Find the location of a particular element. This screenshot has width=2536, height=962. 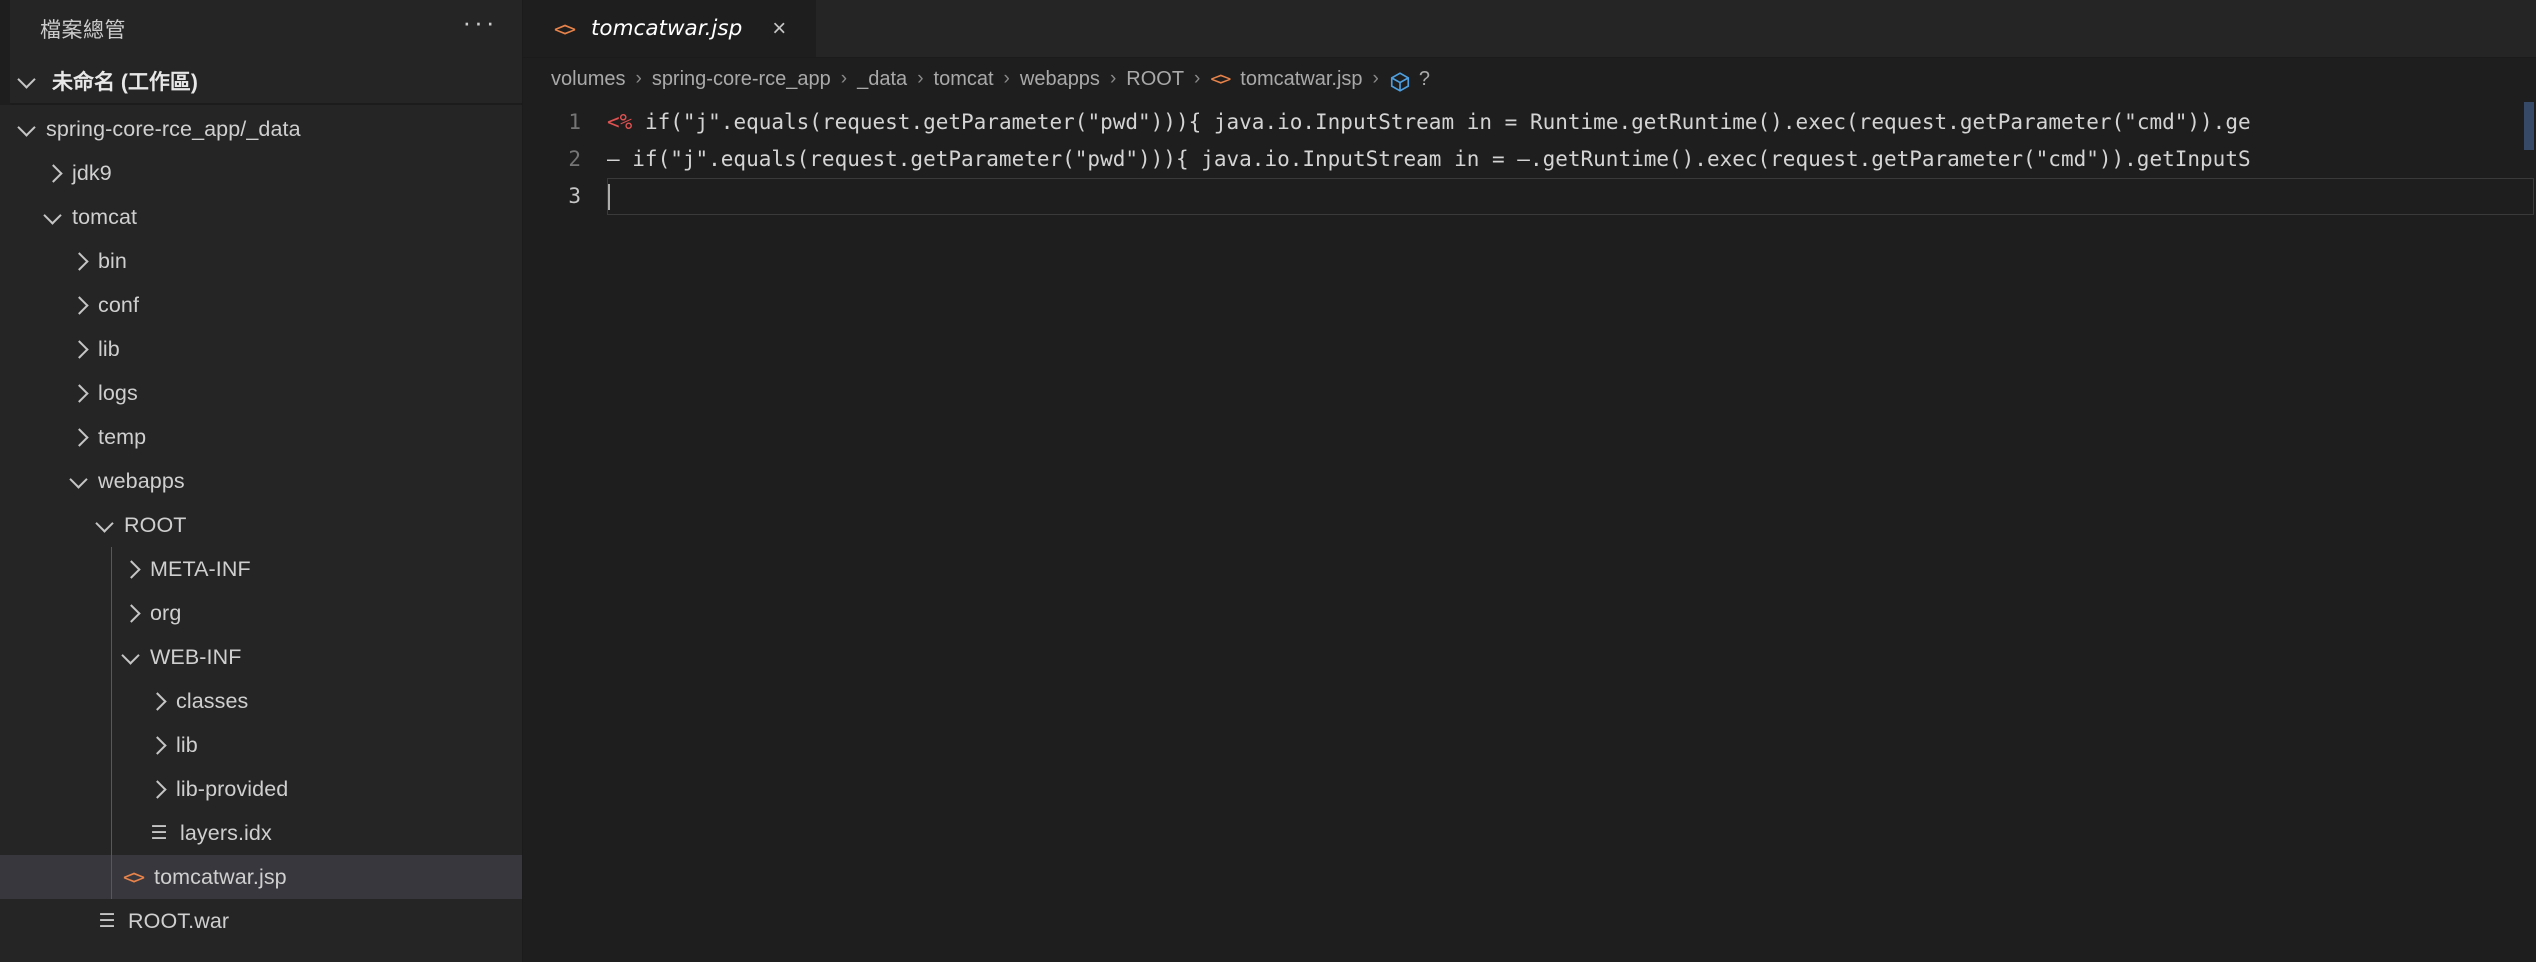

tree-item-label: lib-provided is located at coordinates (232, 788).